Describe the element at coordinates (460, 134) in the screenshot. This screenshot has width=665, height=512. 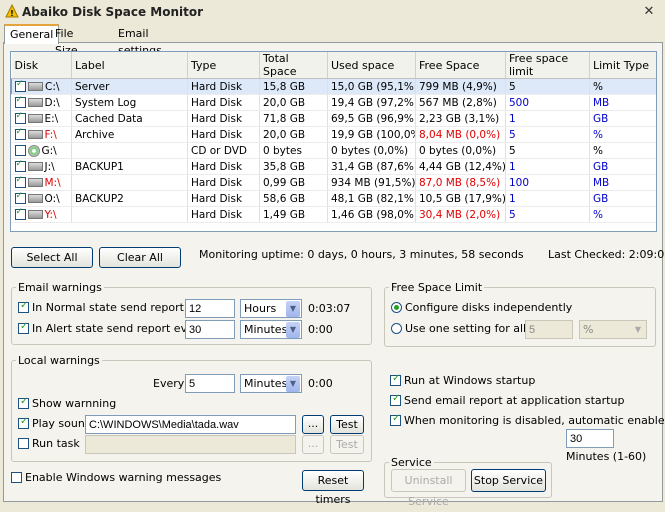
I see `free-space-cell: 8,04 MB (0,0%)` at that location.